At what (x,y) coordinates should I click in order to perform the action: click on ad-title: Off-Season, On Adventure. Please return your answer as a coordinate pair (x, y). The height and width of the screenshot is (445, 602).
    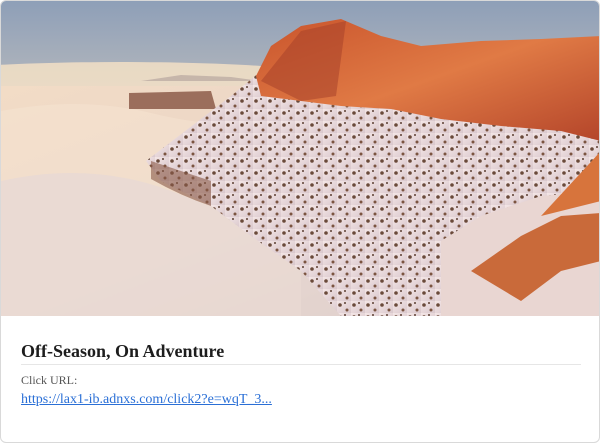
    Looking at the image, I should click on (301, 351).